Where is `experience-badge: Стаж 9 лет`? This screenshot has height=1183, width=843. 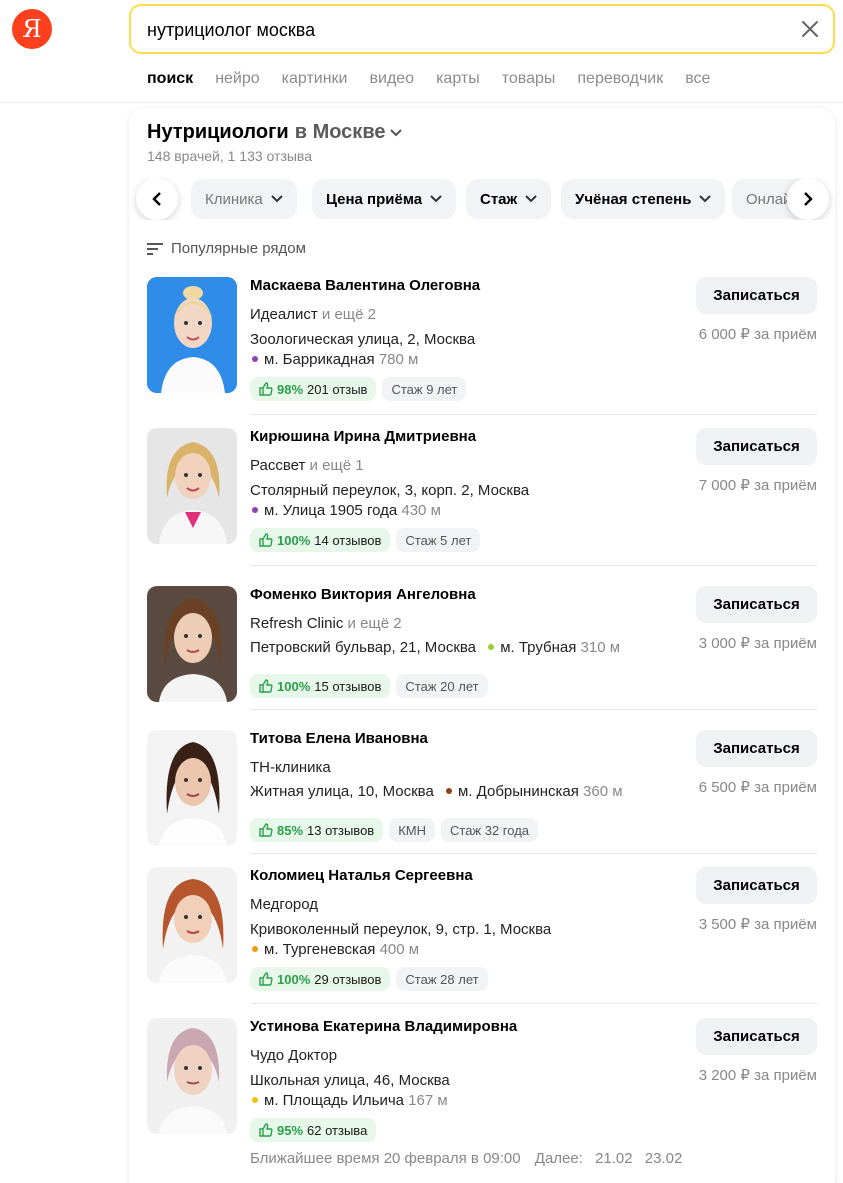
experience-badge: Стаж 9 лет is located at coordinates (424, 389).